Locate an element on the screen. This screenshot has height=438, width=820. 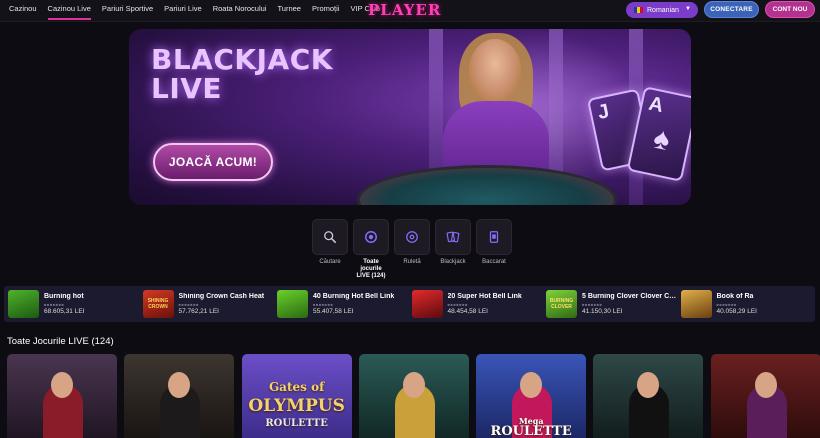
language-label: Romanian is located at coordinates (663, 10).